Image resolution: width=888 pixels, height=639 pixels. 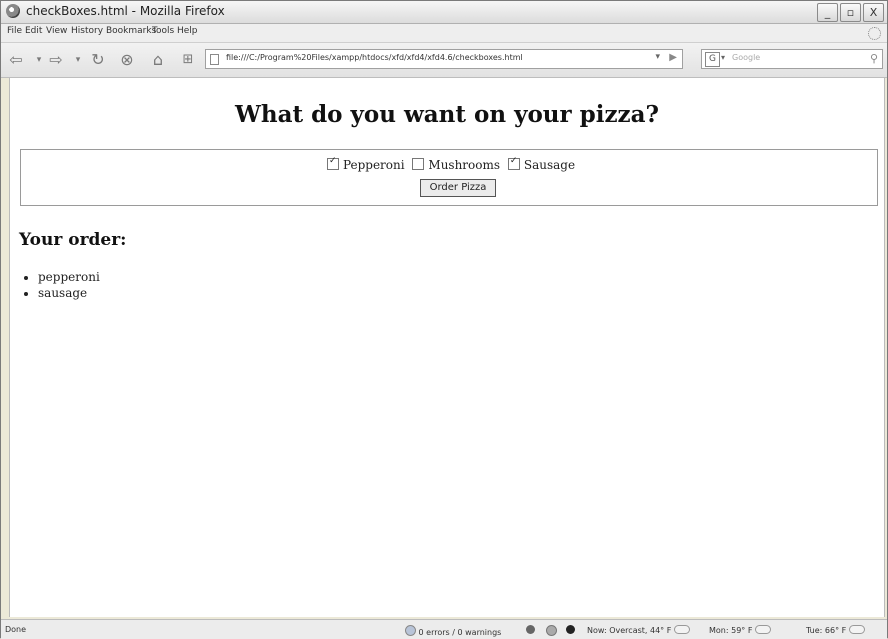 What do you see at coordinates (551, 630) in the screenshot?
I see `gear-icon` at bounding box center [551, 630].